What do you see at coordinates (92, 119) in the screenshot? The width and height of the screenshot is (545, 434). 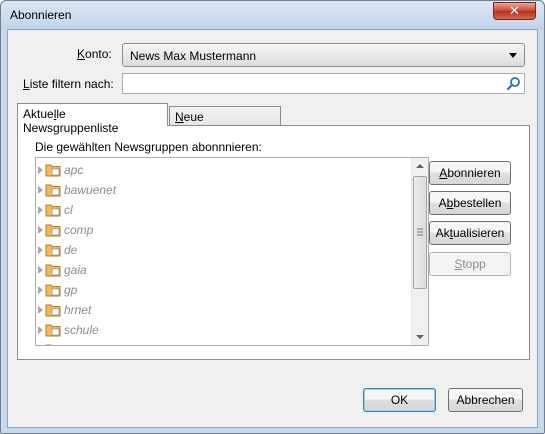 I see `tab-current-newsgroups: Aktuelle Newsgruppenliste` at bounding box center [92, 119].